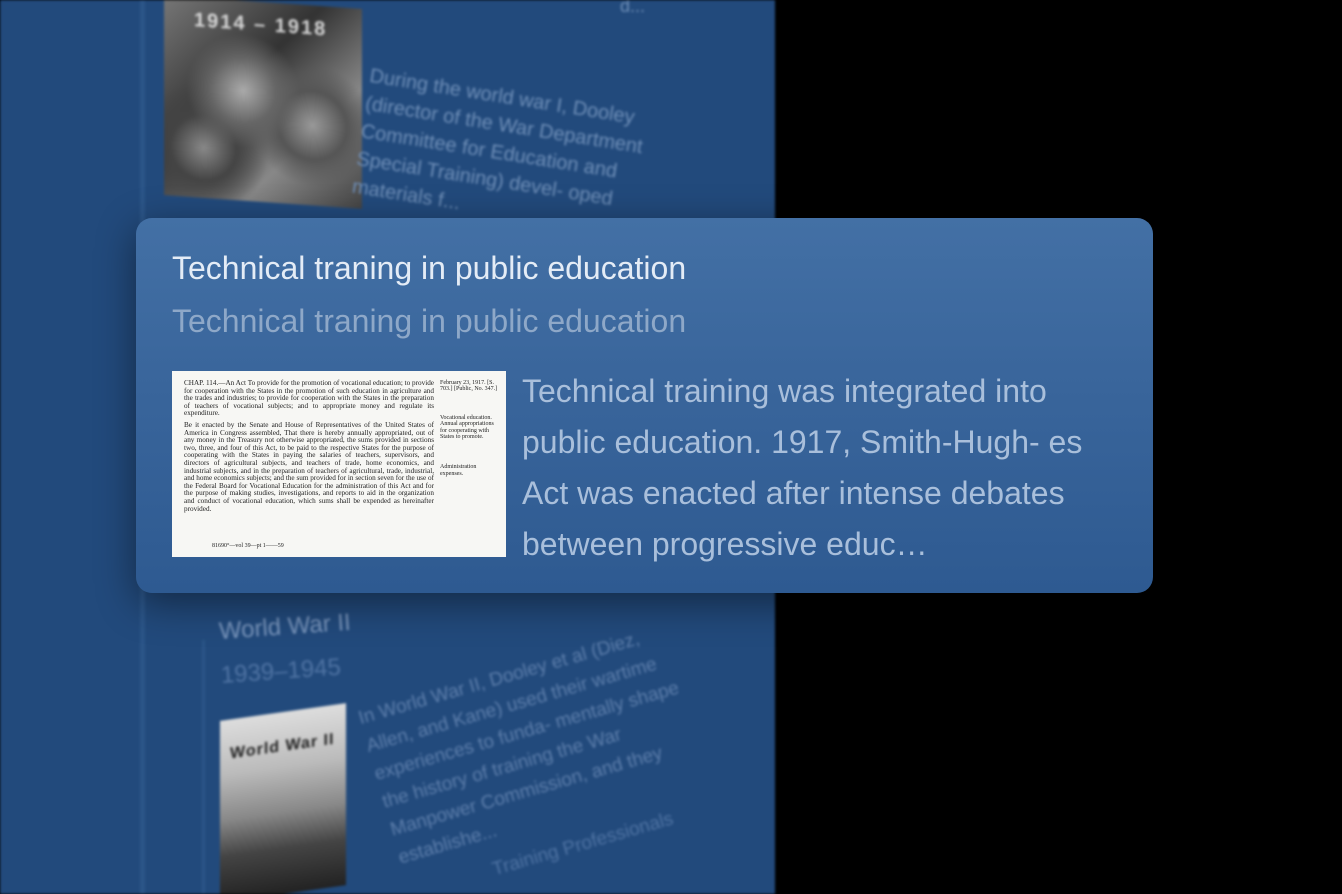  What do you see at coordinates (429, 321) in the screenshot?
I see `card-subtitle: Technical traning in public education` at bounding box center [429, 321].